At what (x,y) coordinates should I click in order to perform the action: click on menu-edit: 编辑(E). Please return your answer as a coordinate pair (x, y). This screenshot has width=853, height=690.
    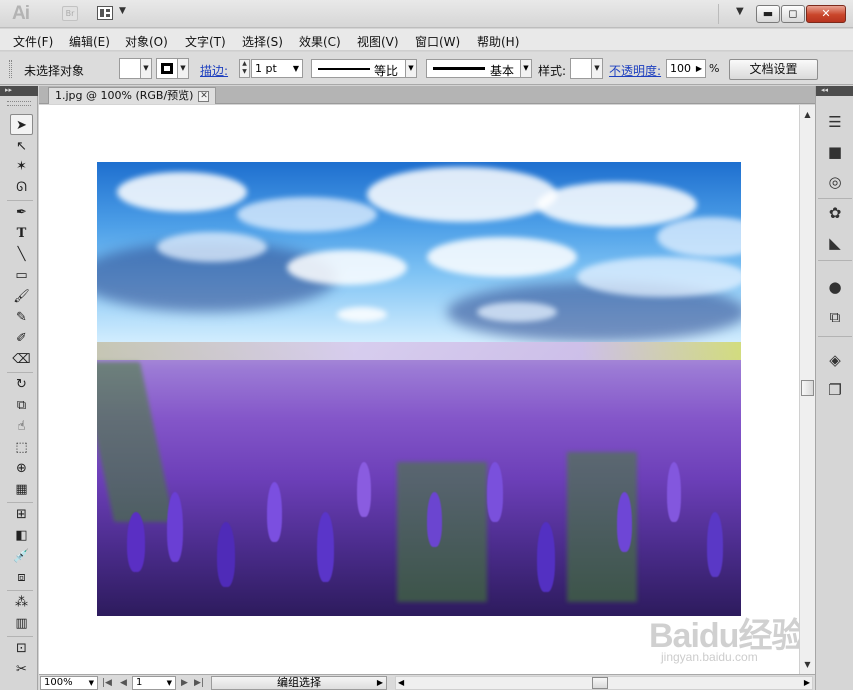
    Looking at the image, I should click on (89, 41).